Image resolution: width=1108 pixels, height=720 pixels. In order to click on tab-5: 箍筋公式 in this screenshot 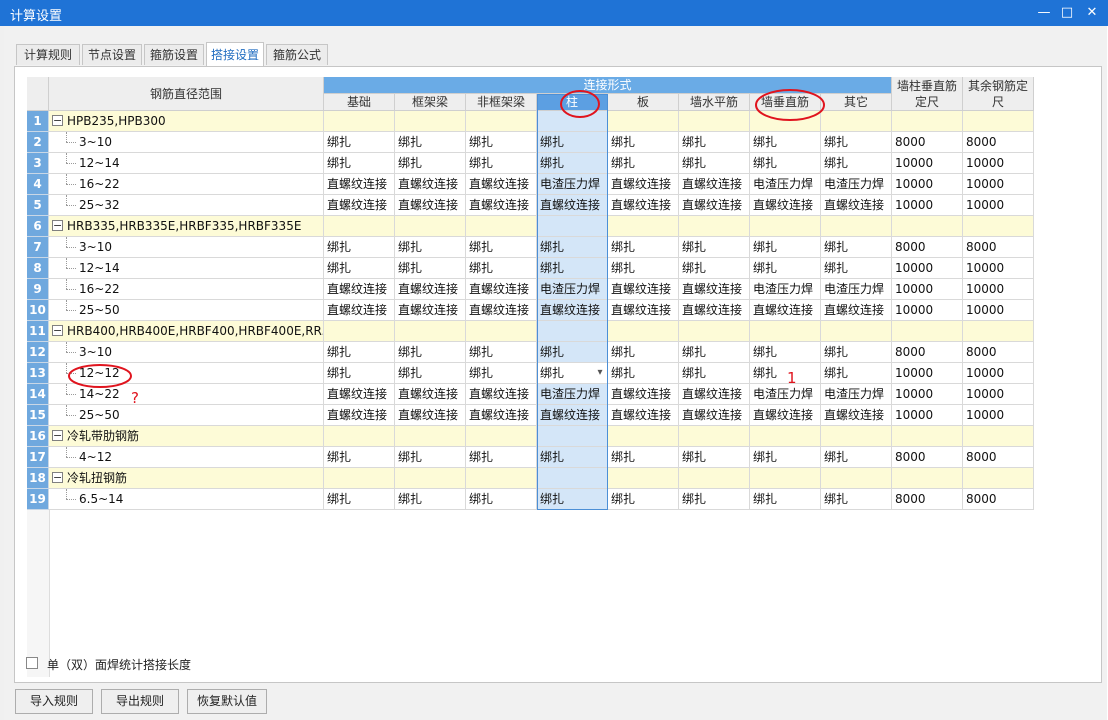, I will do `click(297, 54)`.